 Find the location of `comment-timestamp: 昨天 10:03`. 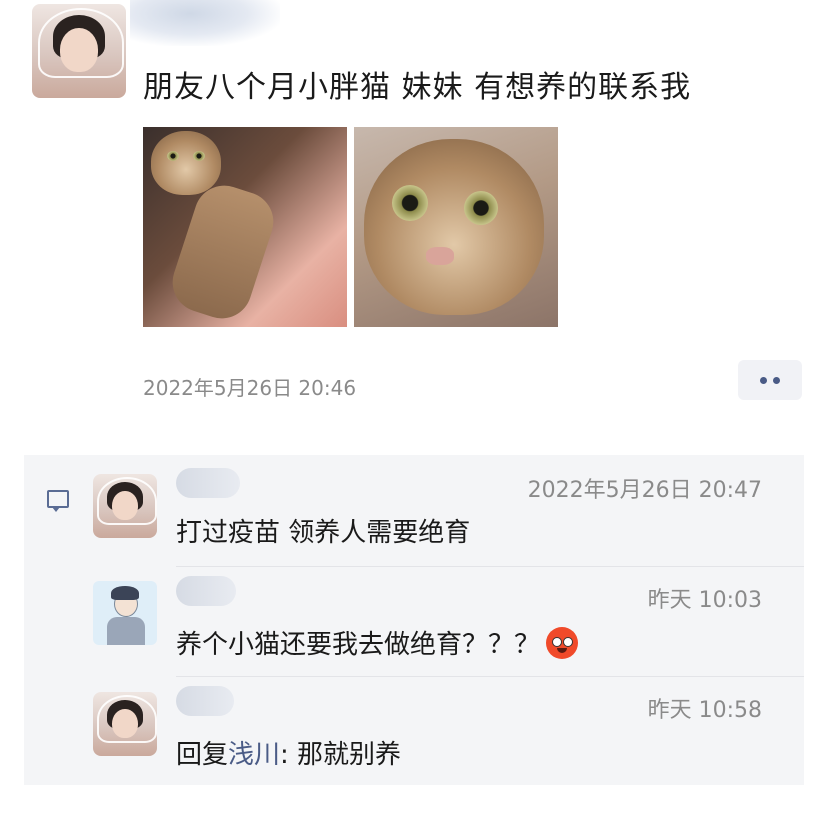

comment-timestamp: 昨天 10:03 is located at coordinates (704, 600).